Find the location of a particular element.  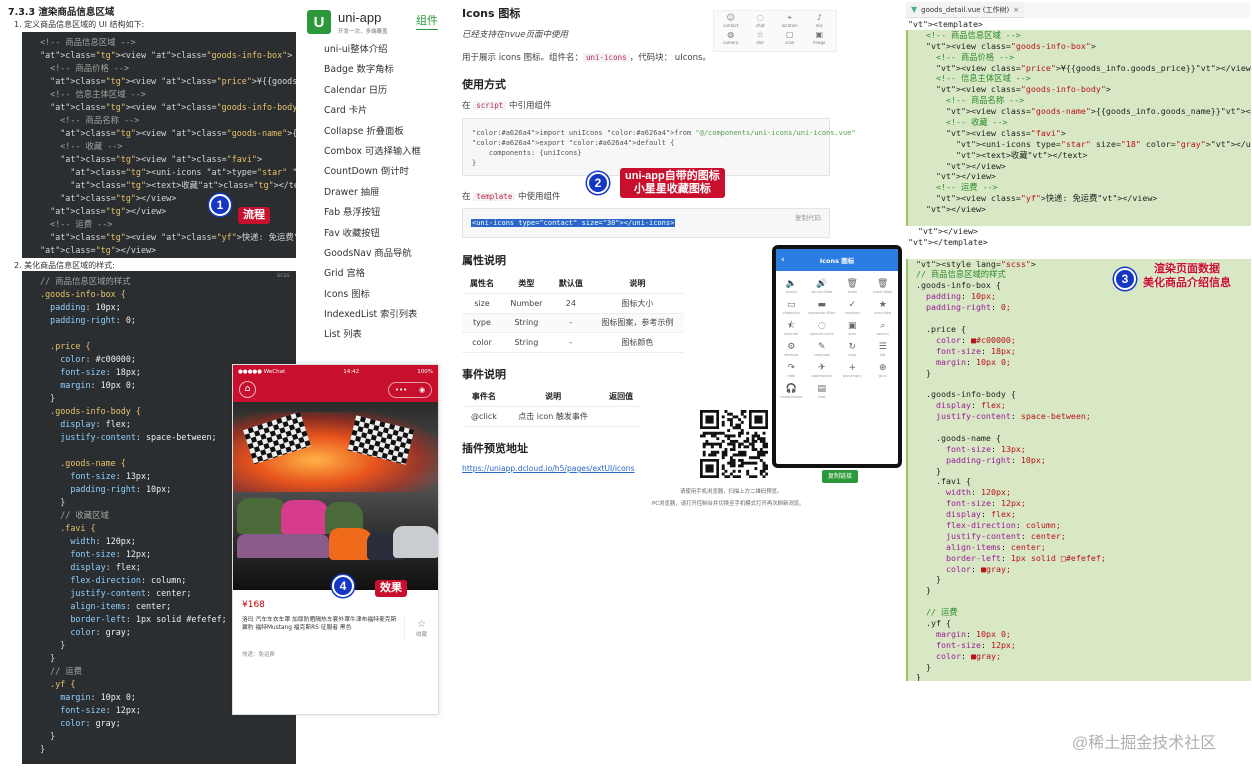

star-icon: ☆ is located at coordinates (760, 34).